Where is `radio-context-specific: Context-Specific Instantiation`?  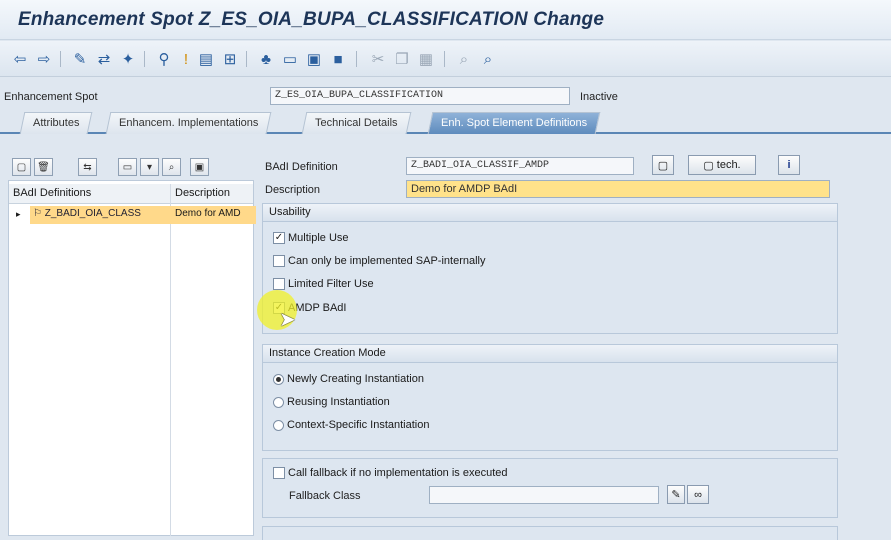 radio-context-specific: Context-Specific Instantiation is located at coordinates (351, 425).